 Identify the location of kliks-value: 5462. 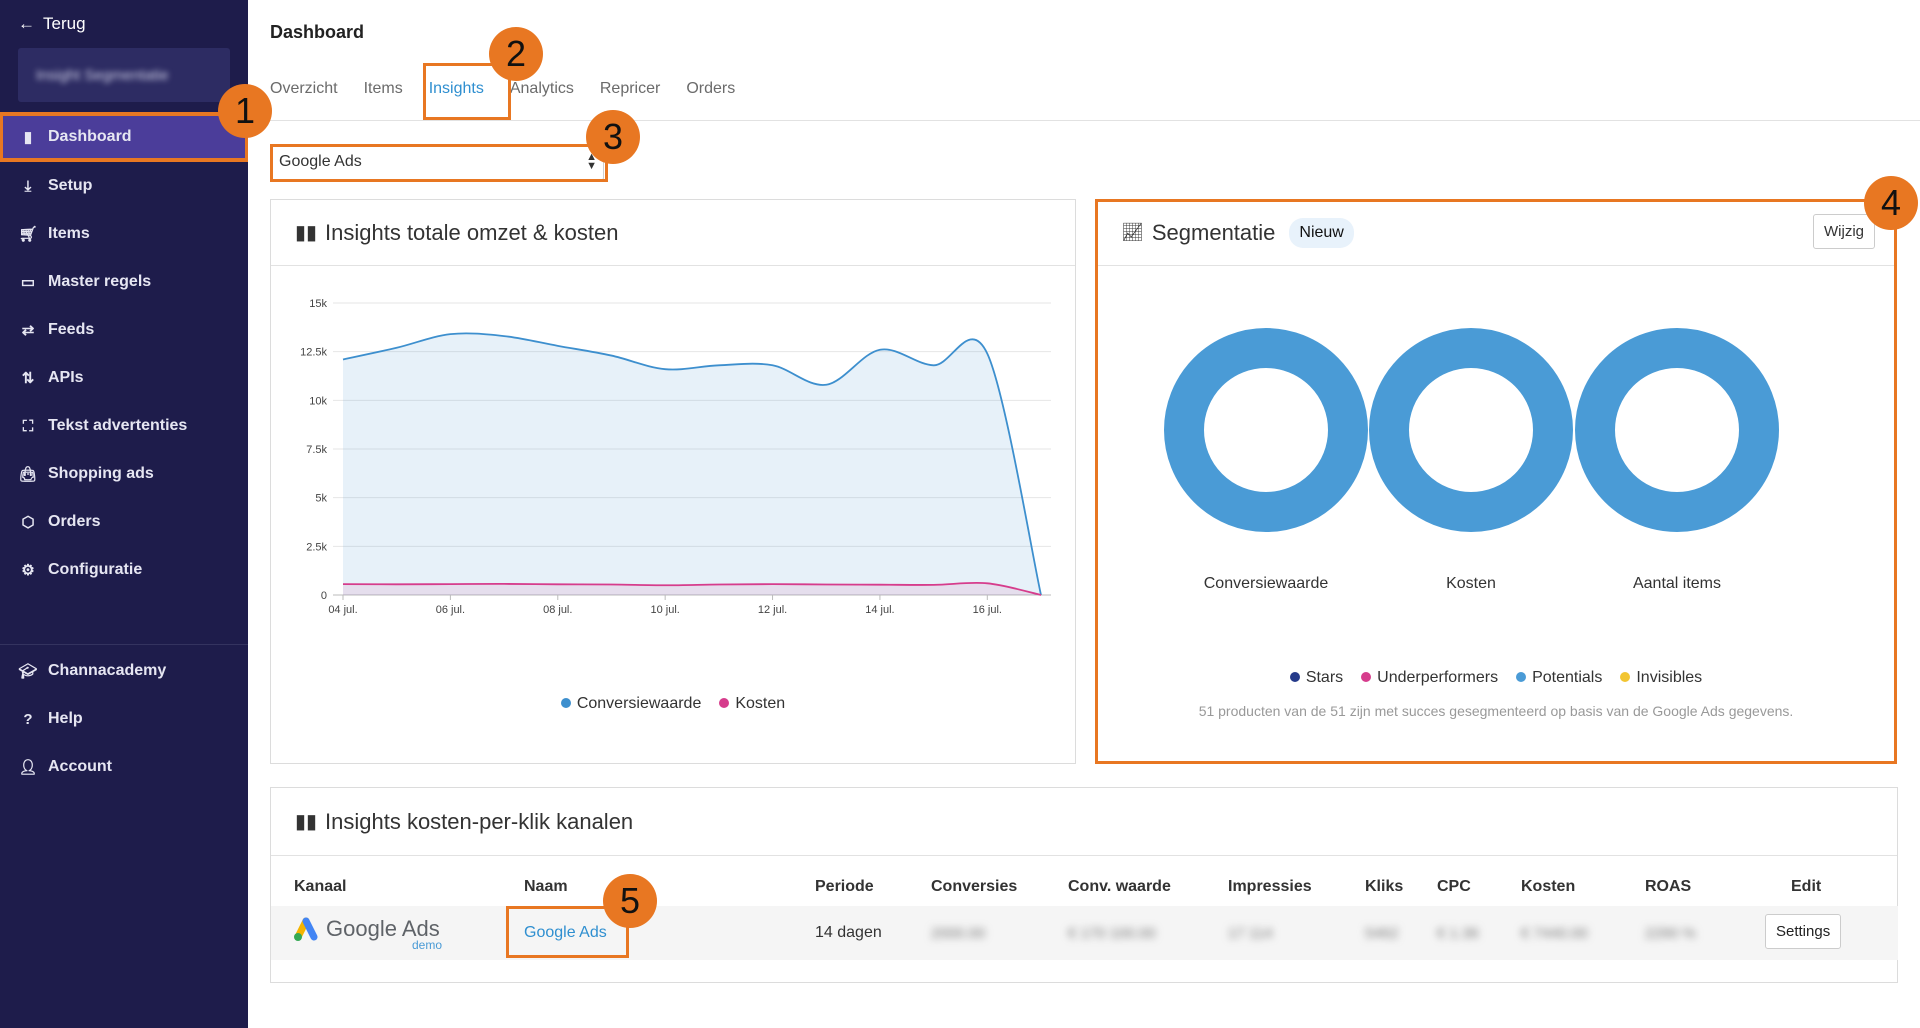
(1382, 933).